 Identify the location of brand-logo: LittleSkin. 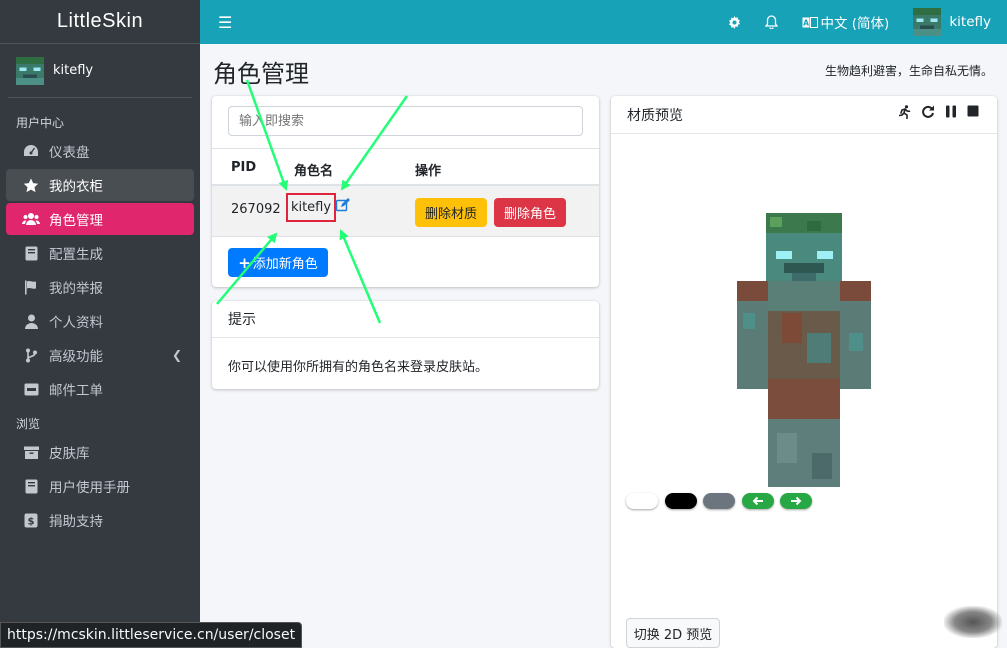
(100, 22).